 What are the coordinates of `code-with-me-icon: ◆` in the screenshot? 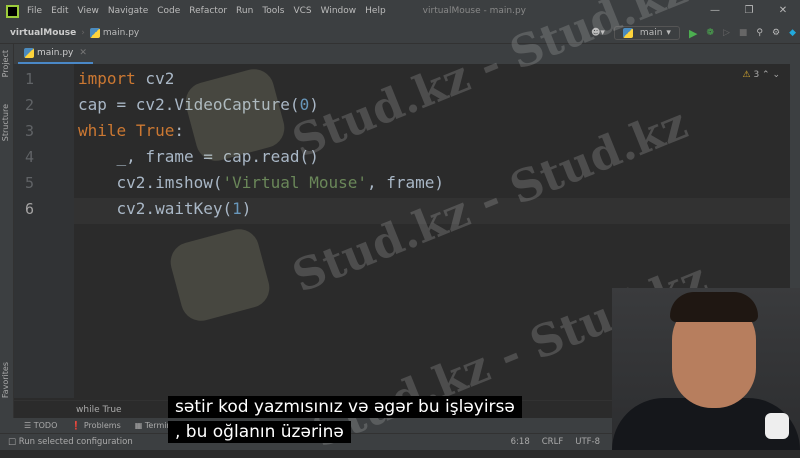 It's located at (792, 33).